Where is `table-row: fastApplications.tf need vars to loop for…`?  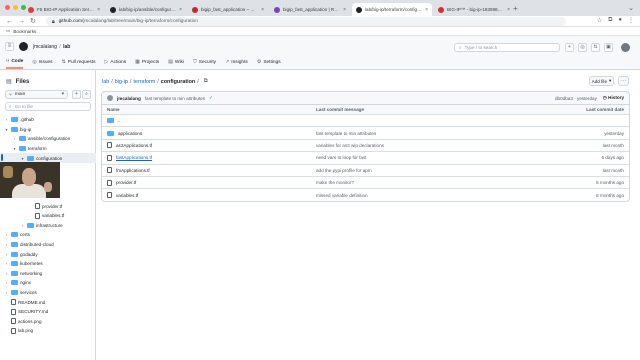 table-row: fastApplications.tf need vars to loop for… is located at coordinates (365, 157).